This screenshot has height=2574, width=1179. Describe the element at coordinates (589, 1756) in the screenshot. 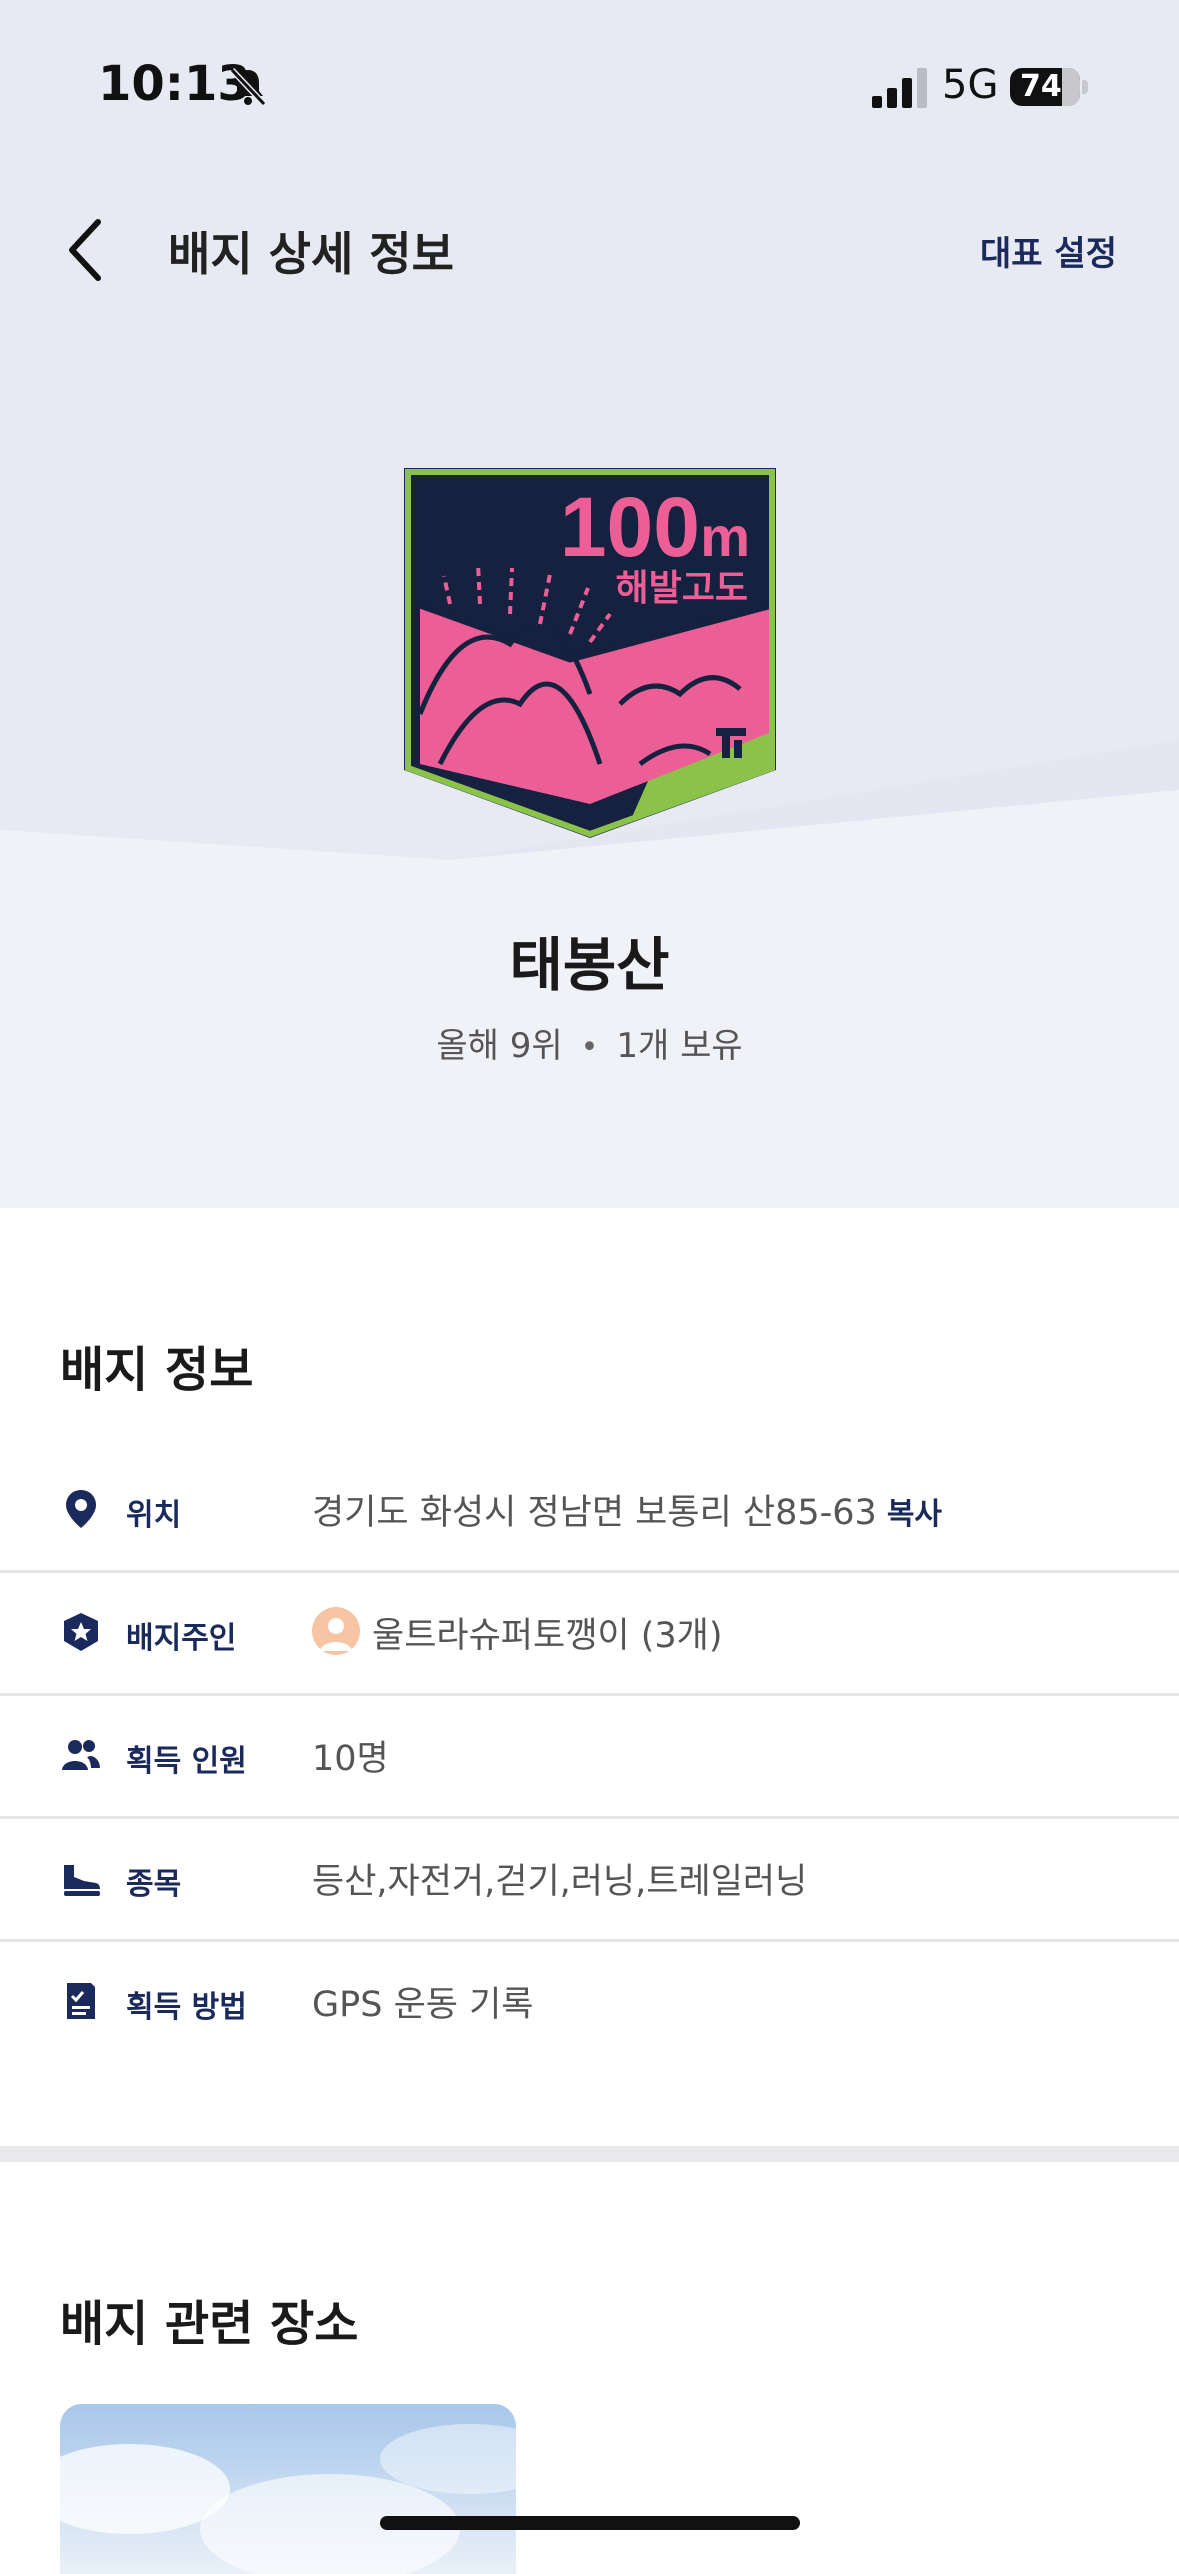

I see `info-row-acquirers: 획득 인원 10명` at that location.